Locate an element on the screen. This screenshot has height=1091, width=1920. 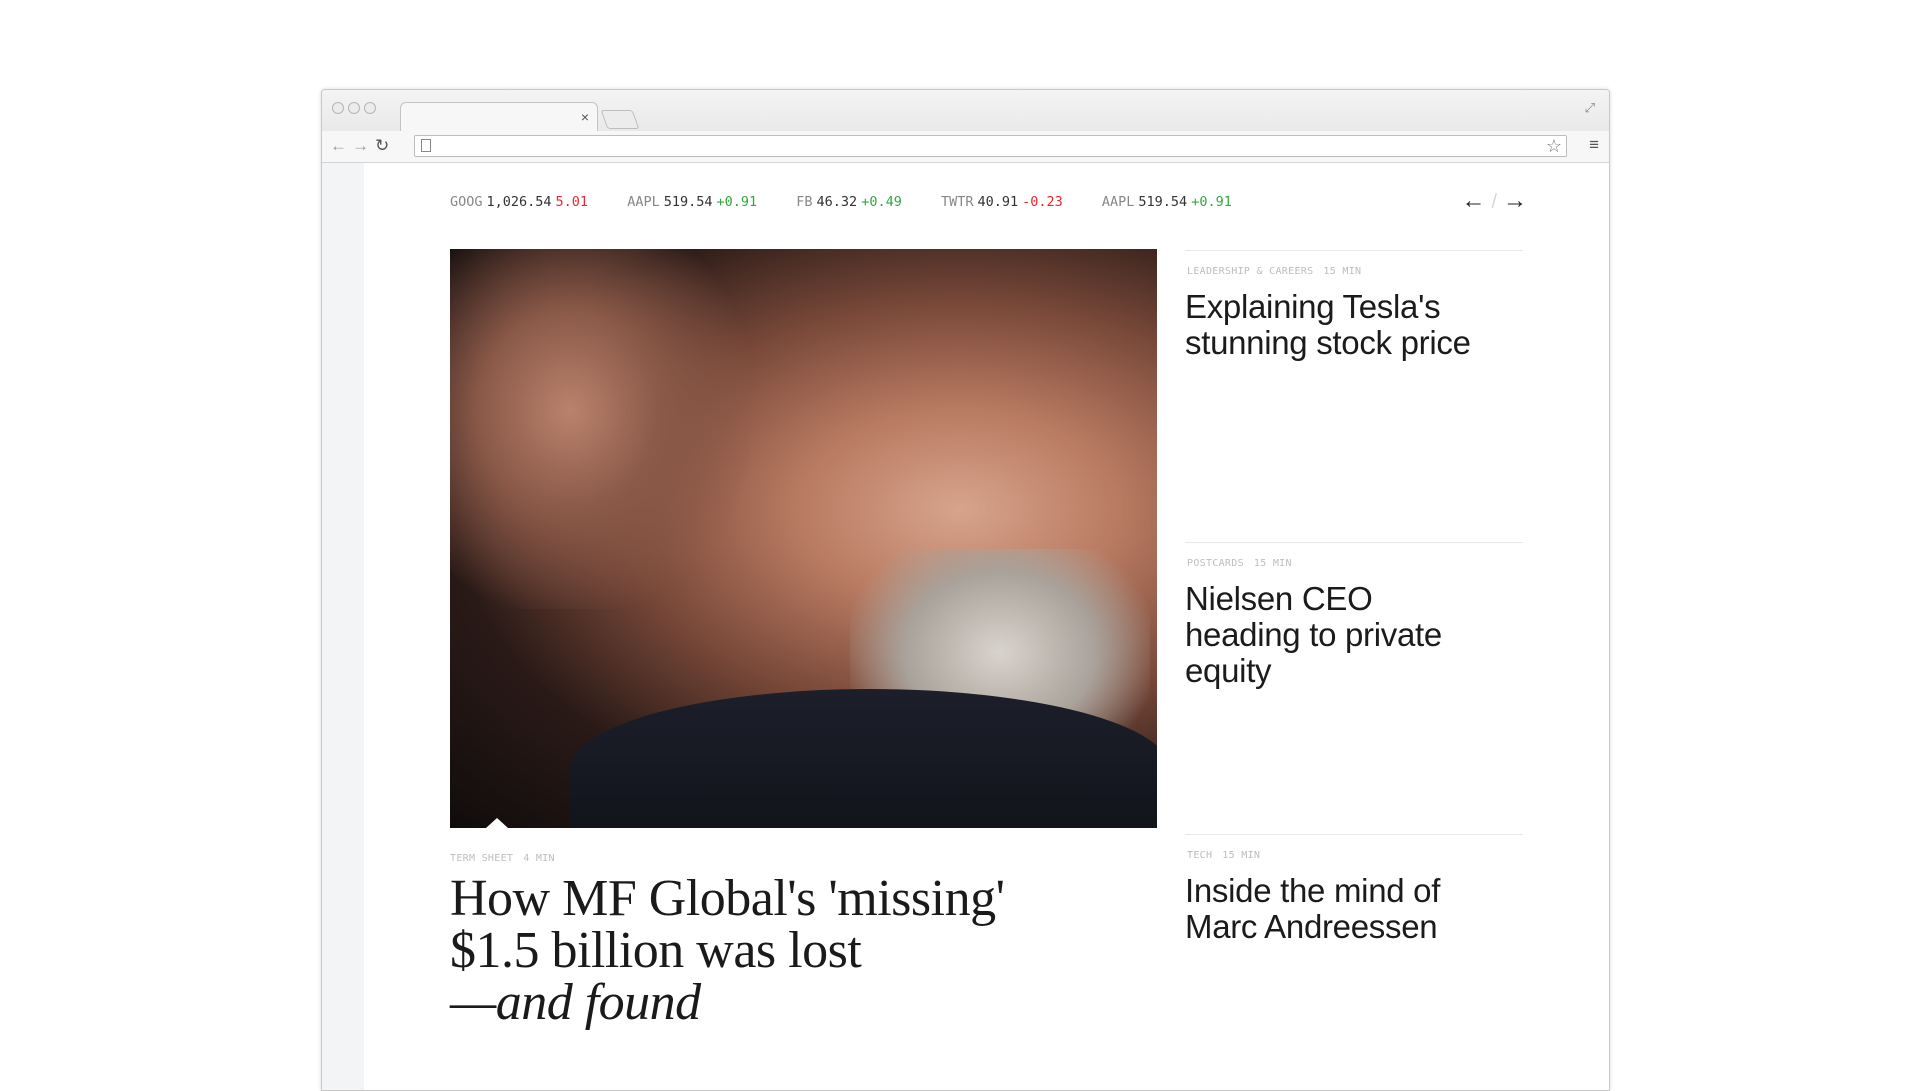
ticker-change: 5.01 is located at coordinates (572, 202).